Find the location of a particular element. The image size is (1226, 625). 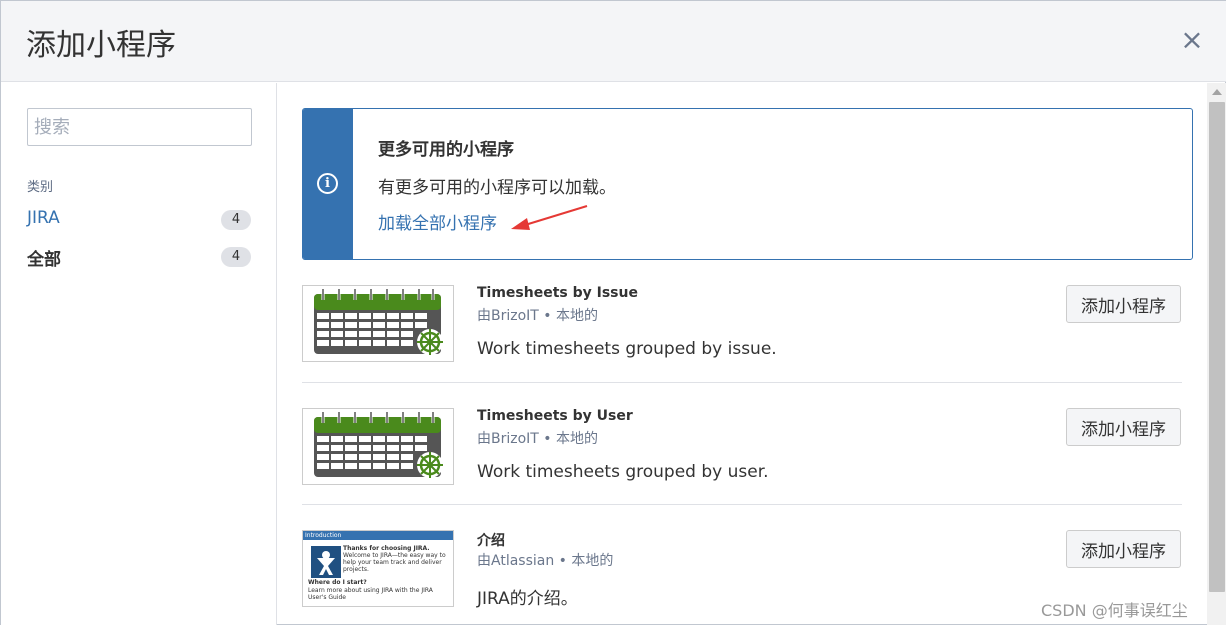

category-item-all: 全部 4 is located at coordinates (139, 258).